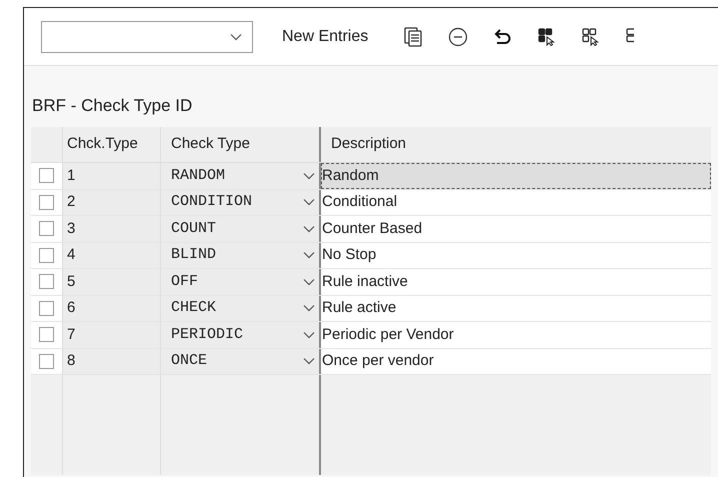 This screenshot has width=718, height=477. I want to click on check-type-dropdown: CHECK, so click(241, 308).